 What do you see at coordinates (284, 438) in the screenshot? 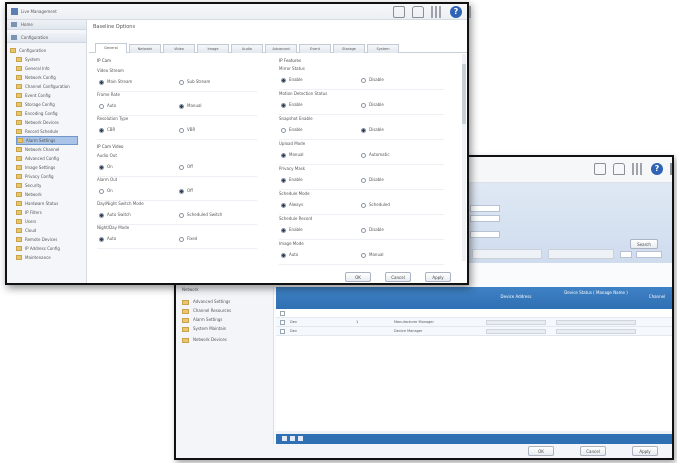
I see `add-icon` at bounding box center [284, 438].